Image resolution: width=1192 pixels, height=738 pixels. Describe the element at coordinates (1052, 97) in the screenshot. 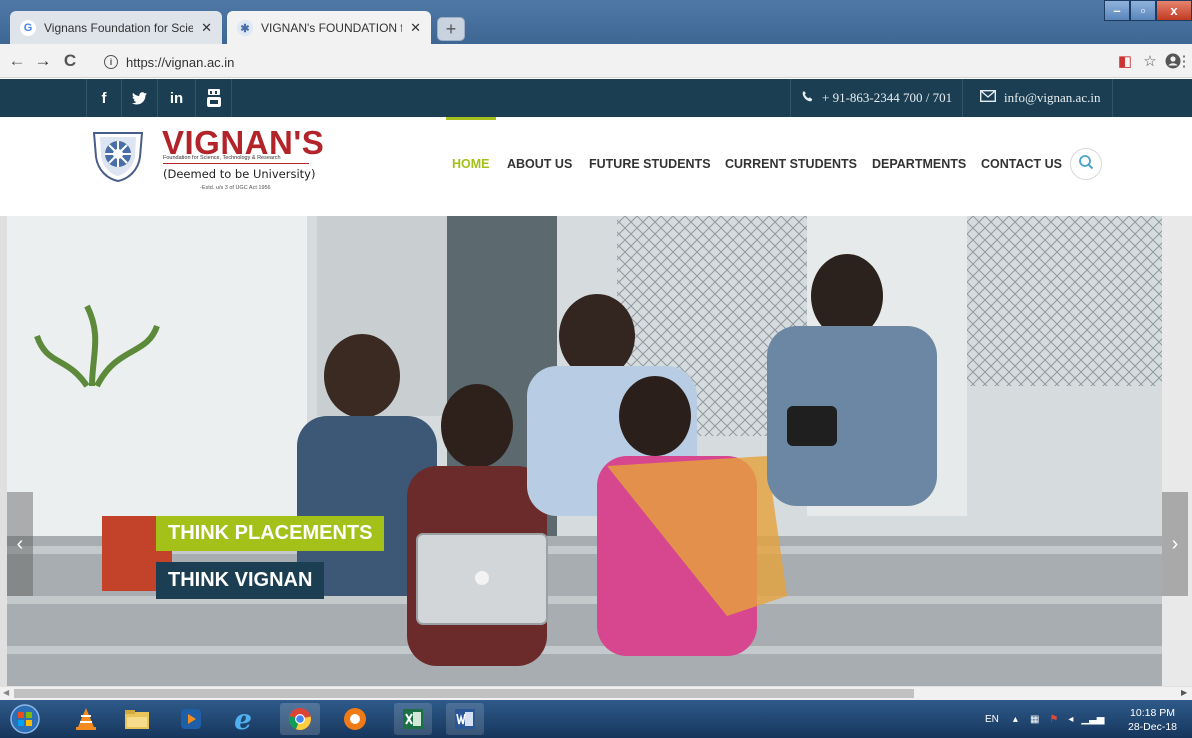

I see `email-address: info@vignan.ac.in` at that location.